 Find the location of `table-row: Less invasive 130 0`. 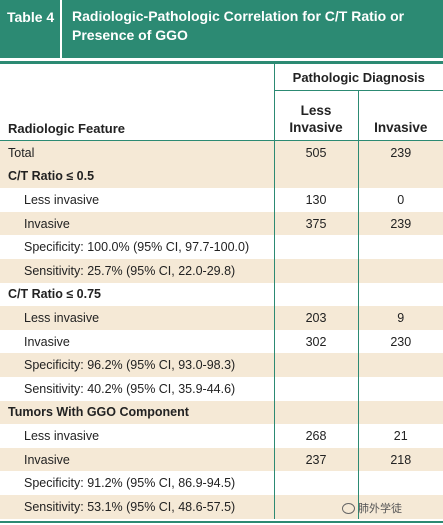

table-row: Less invasive 130 0 is located at coordinates (221, 200).